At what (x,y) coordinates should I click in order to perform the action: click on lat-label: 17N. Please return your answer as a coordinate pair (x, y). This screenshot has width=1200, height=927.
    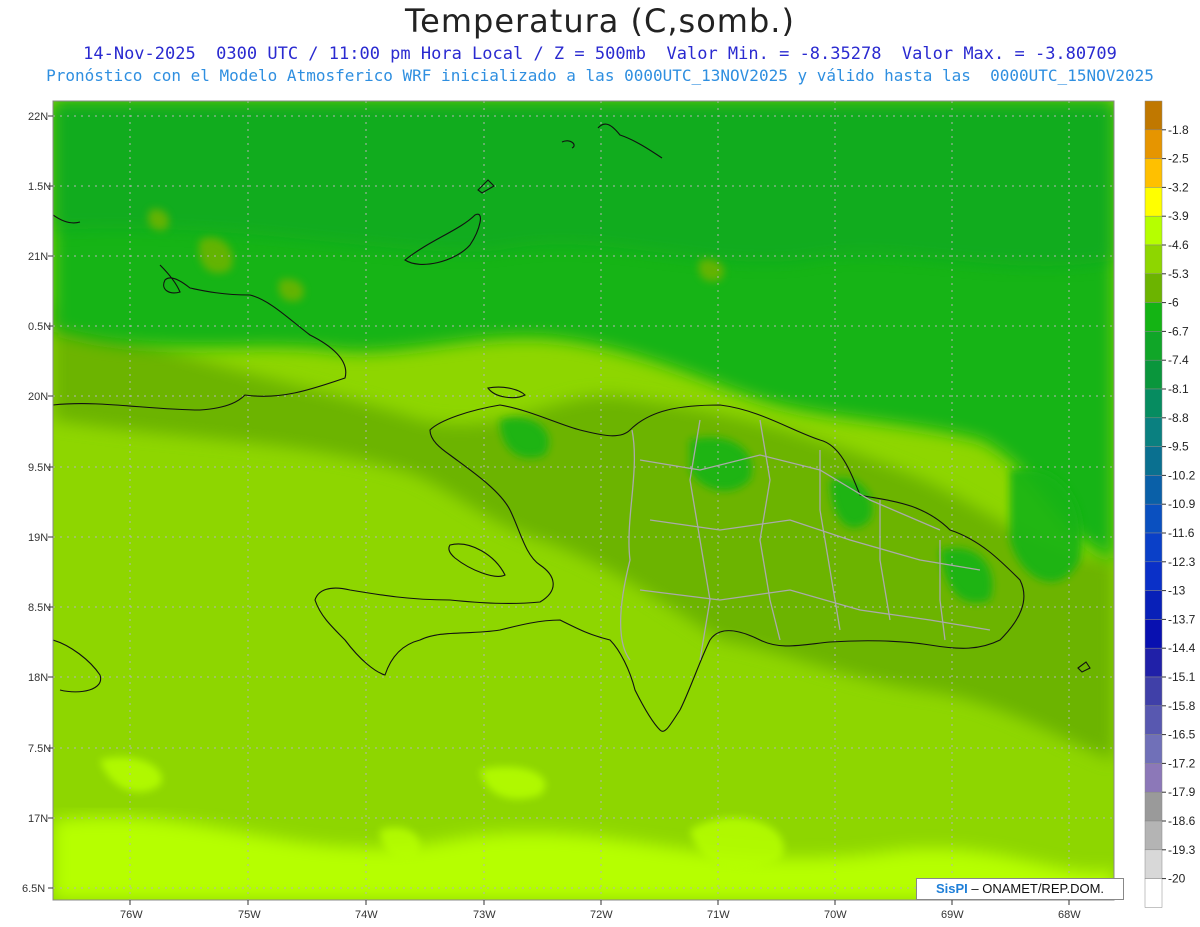
    Looking at the image, I should click on (38, 819).